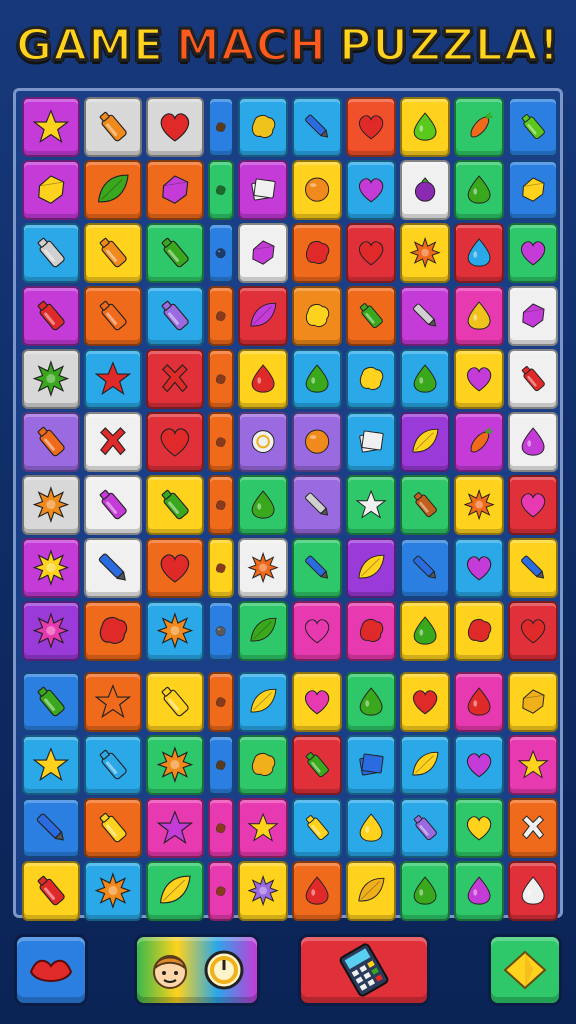 This screenshot has width=576, height=1024. What do you see at coordinates (263, 316) in the screenshot?
I see `tile-r4-c5` at bounding box center [263, 316].